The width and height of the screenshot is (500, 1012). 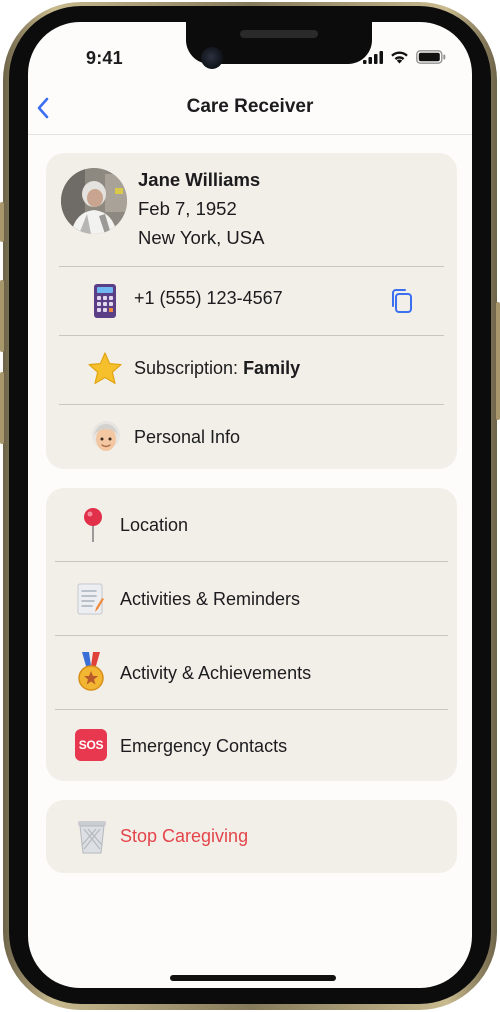 I want to click on menu-item-emergency-contacts: SOS Emergency Contacts, so click(x=251, y=745).